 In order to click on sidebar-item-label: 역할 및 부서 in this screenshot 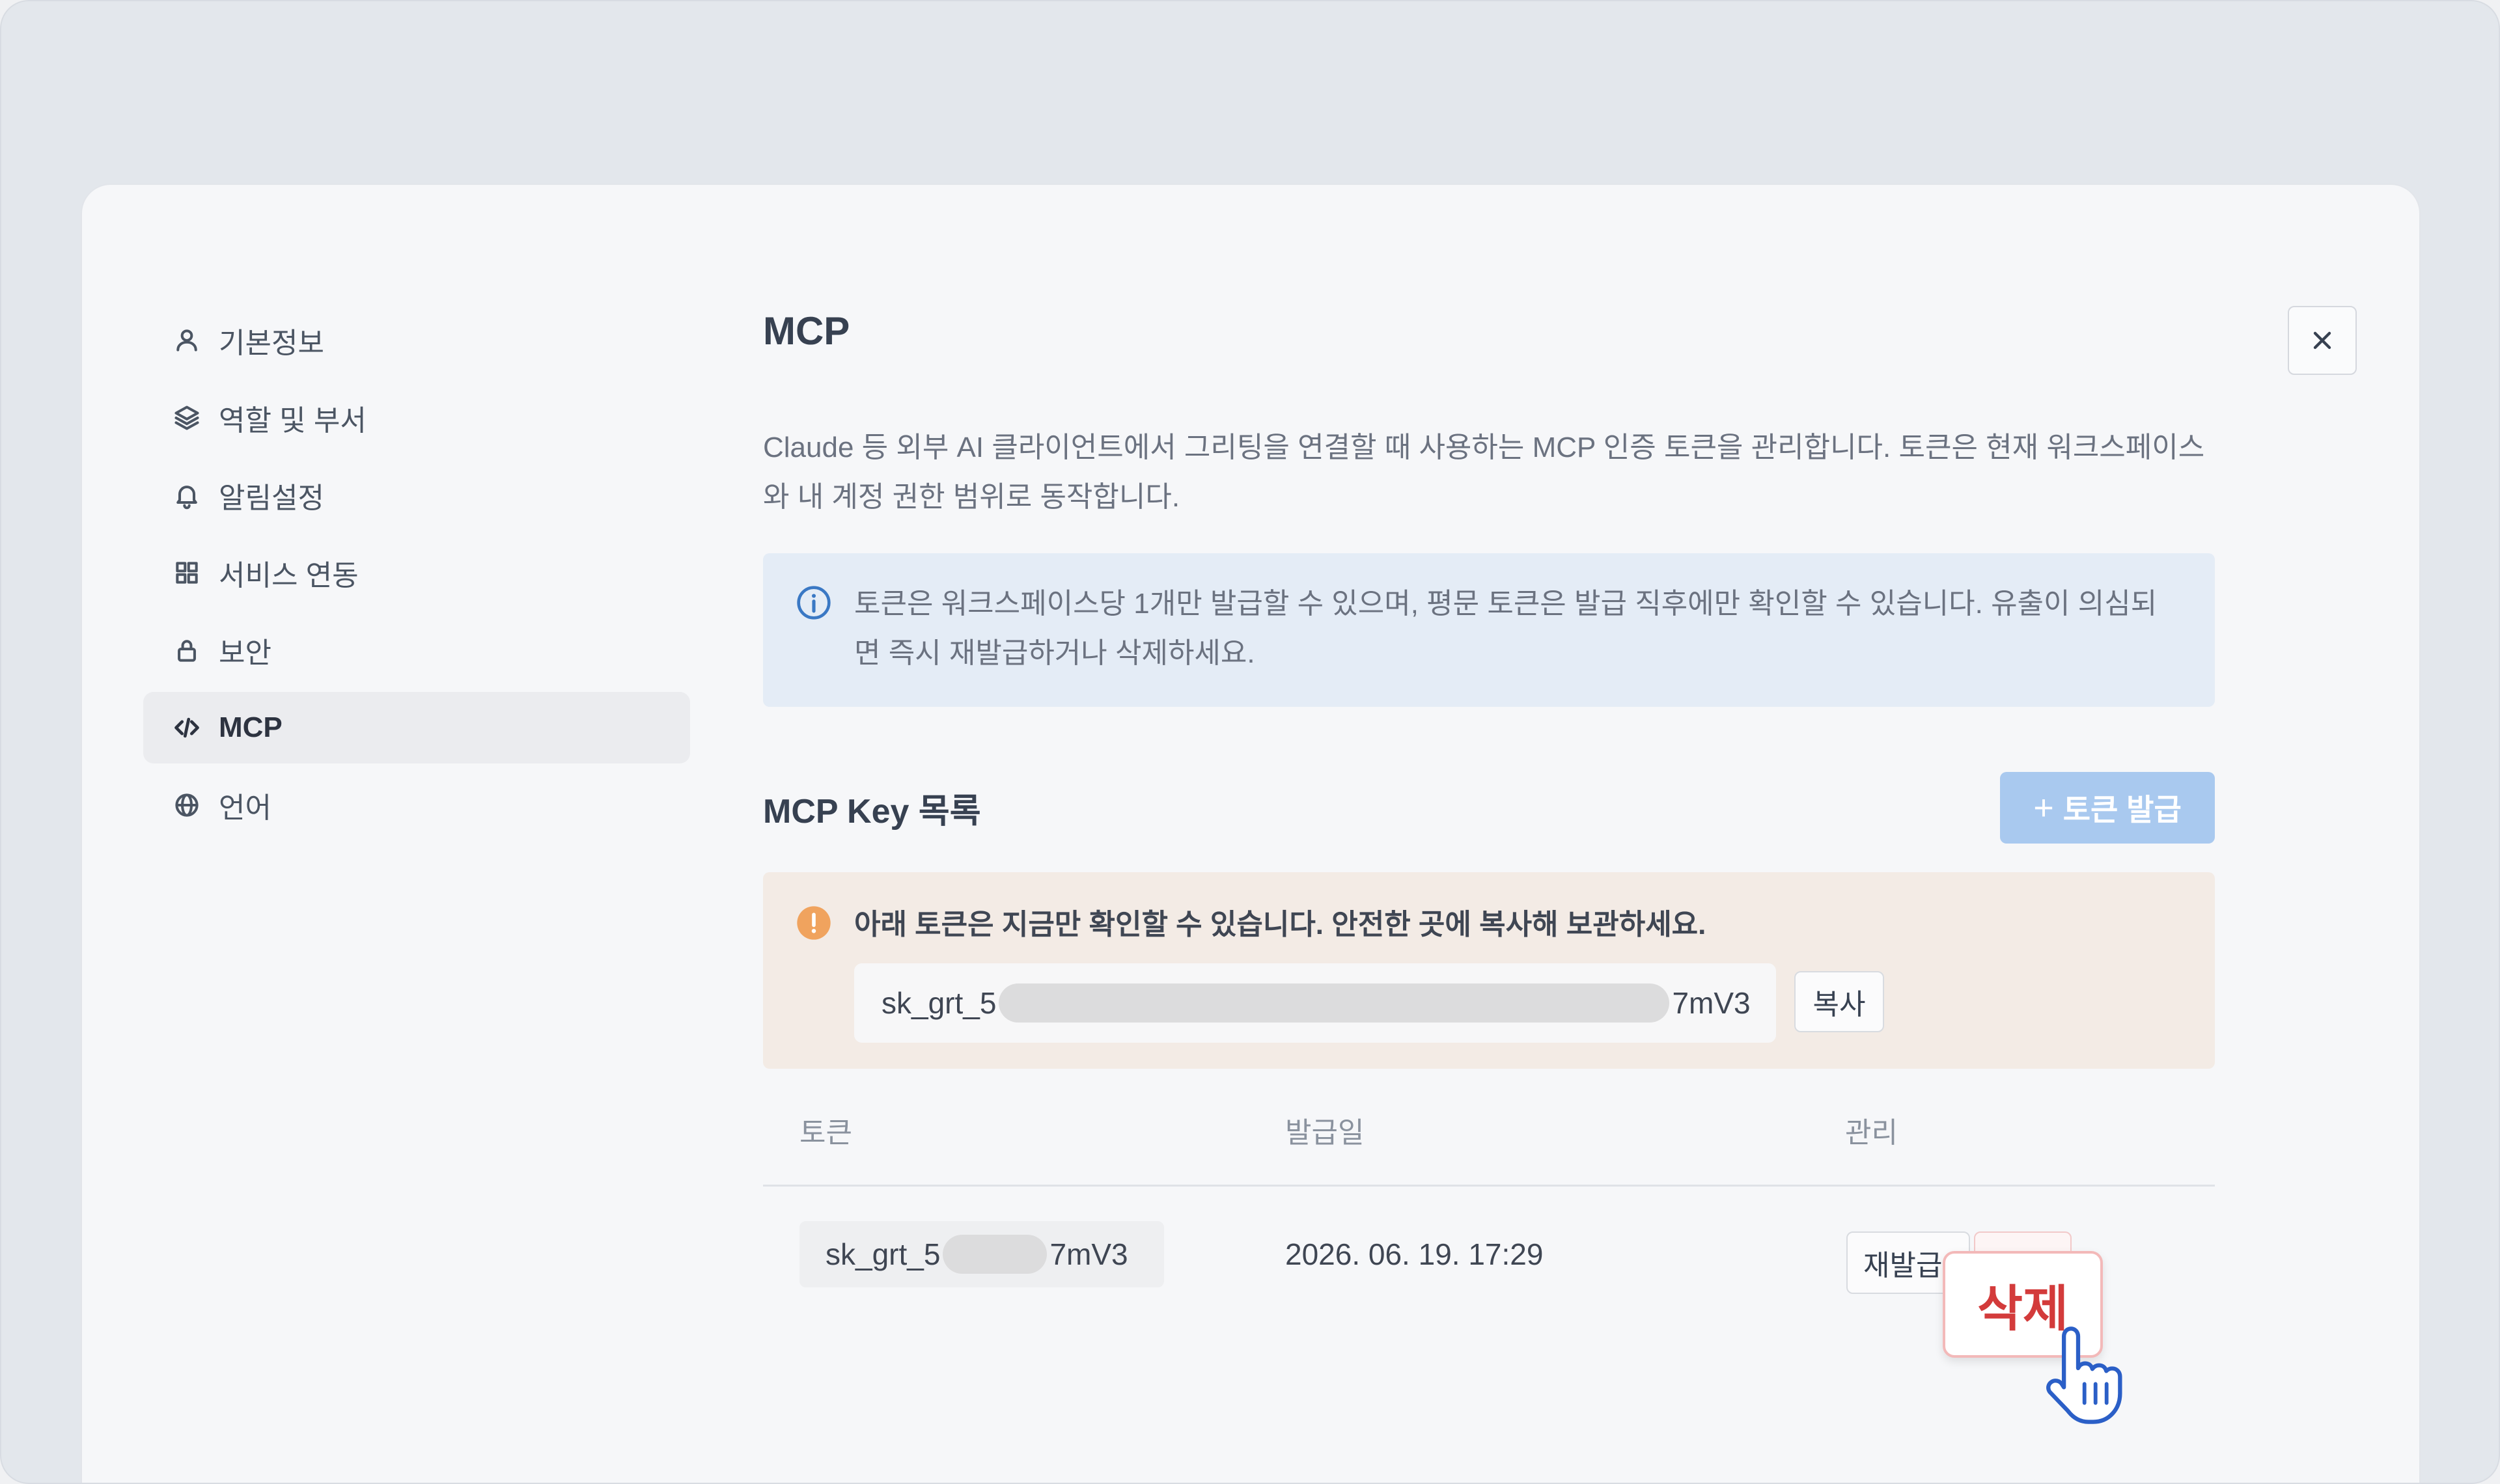, I will do `click(293, 421)`.